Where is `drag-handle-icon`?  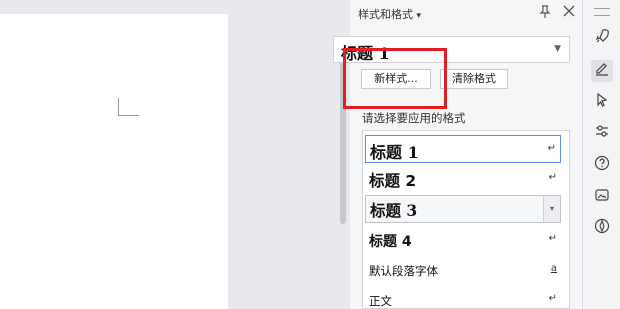
drag-handle-icon is located at coordinates (602, 12).